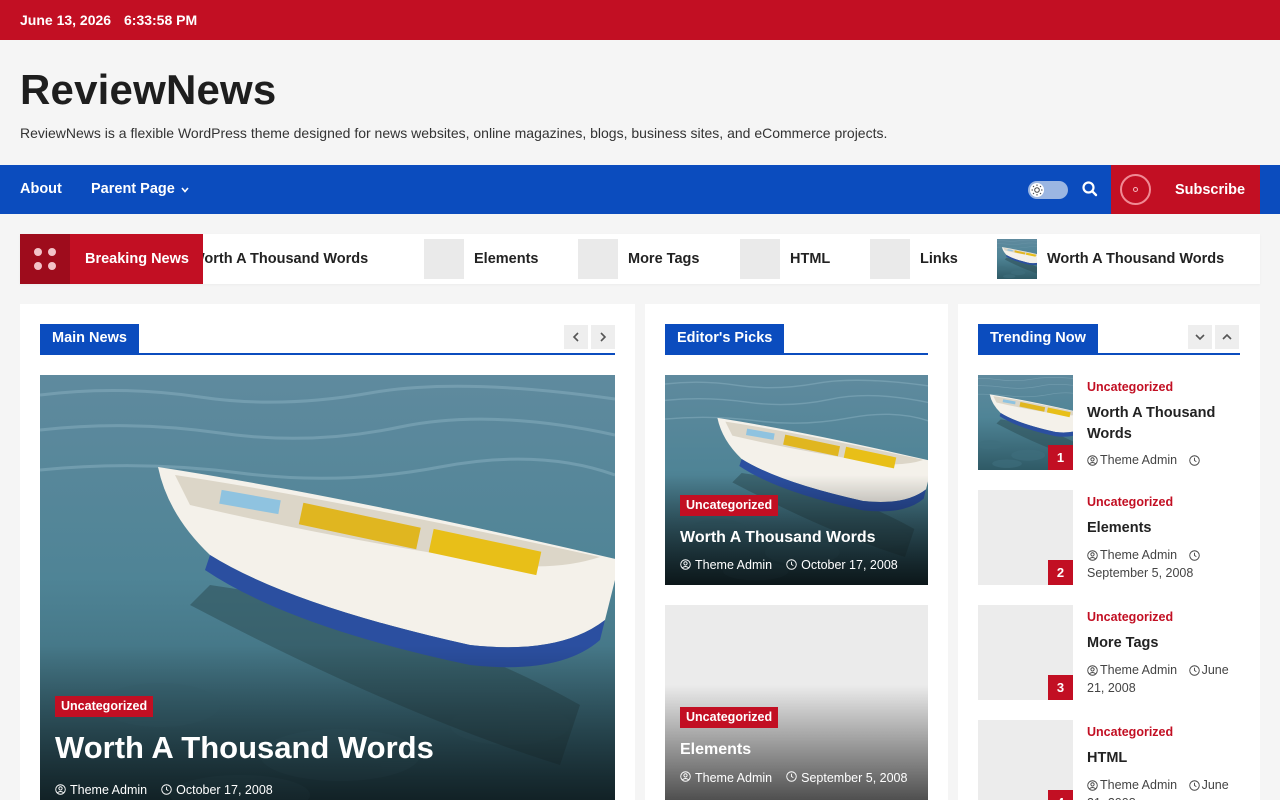 The width and height of the screenshot is (1280, 800). I want to click on hero-title: Worth A Thousand Words, so click(244, 748).